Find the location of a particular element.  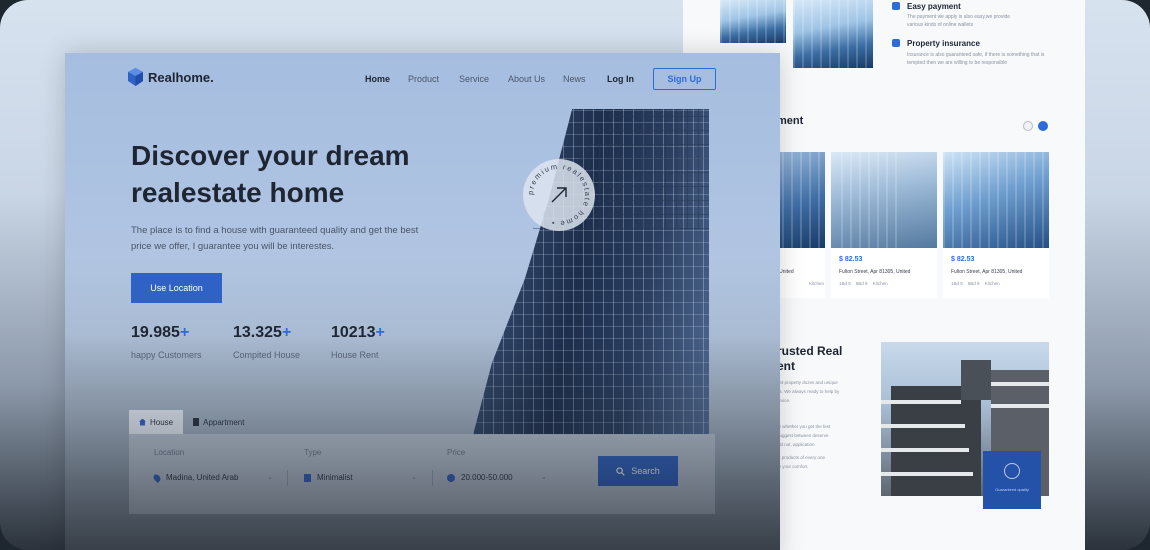

search-button: Search is located at coordinates (638, 471).